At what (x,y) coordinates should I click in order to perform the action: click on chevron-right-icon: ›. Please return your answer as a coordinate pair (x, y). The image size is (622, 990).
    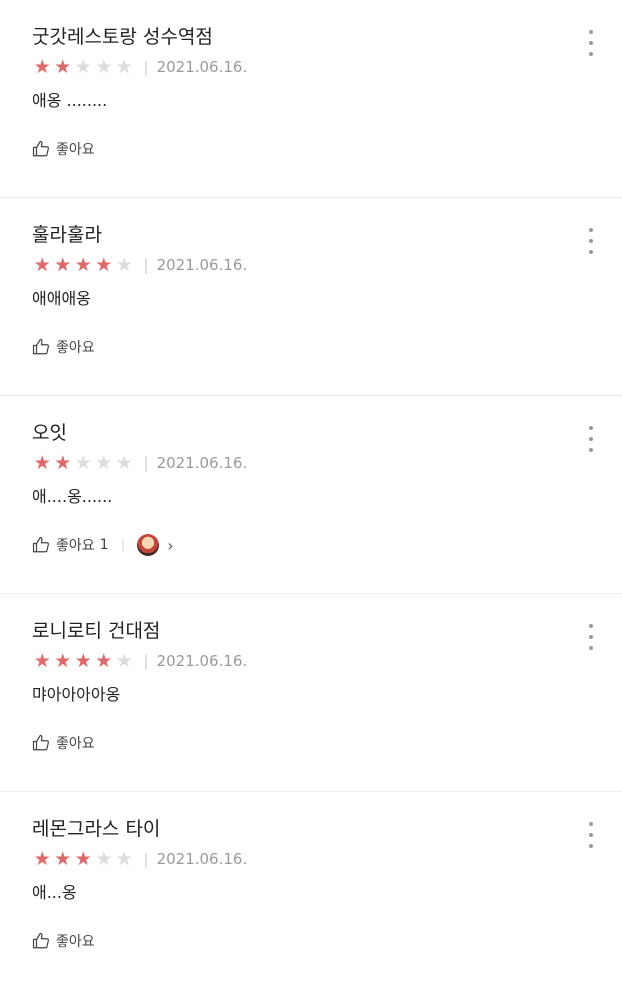
    Looking at the image, I should click on (170, 545).